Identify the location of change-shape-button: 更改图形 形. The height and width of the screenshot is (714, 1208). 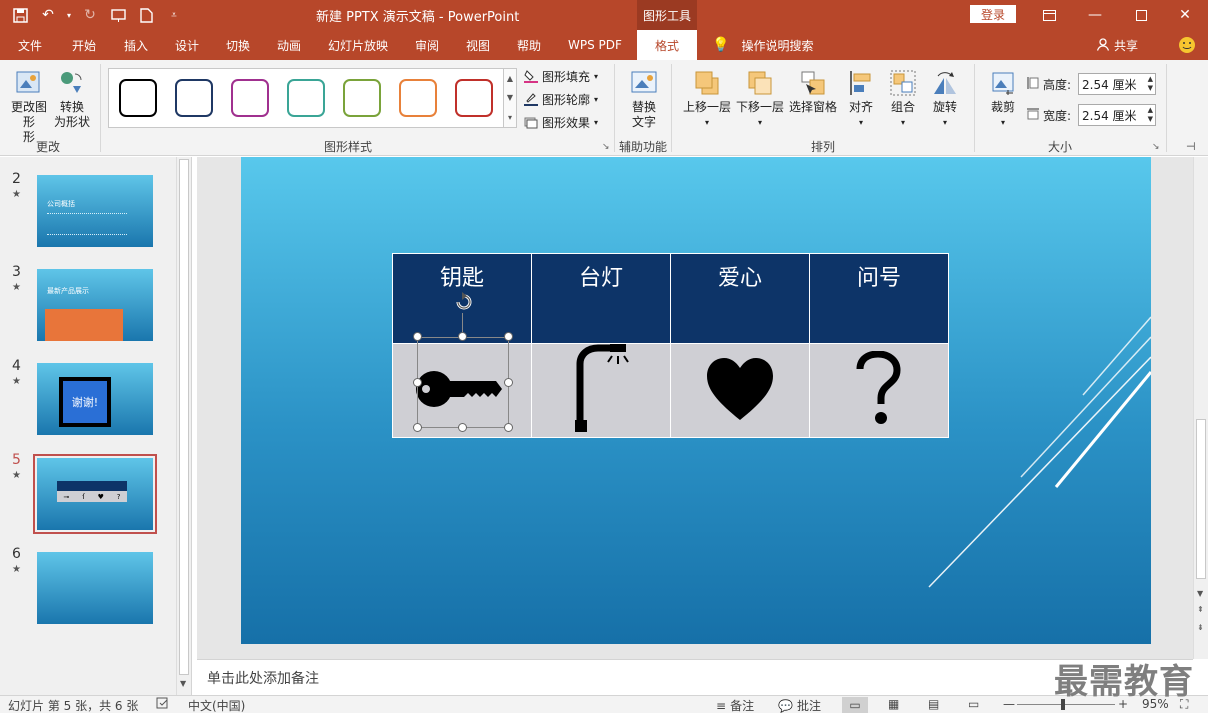
(29, 106).